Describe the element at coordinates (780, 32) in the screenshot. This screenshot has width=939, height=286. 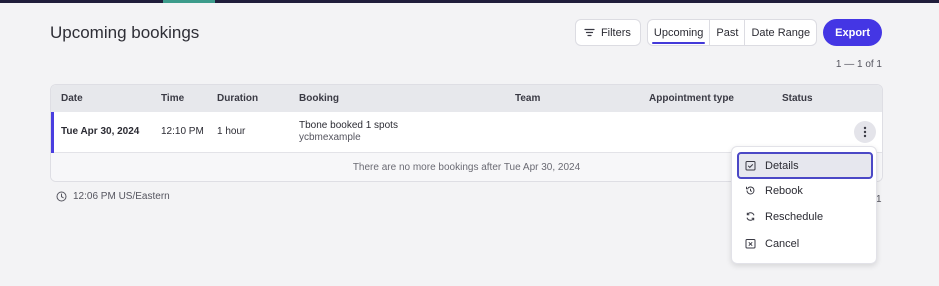
I see `tab-date-range: Date Range` at that location.